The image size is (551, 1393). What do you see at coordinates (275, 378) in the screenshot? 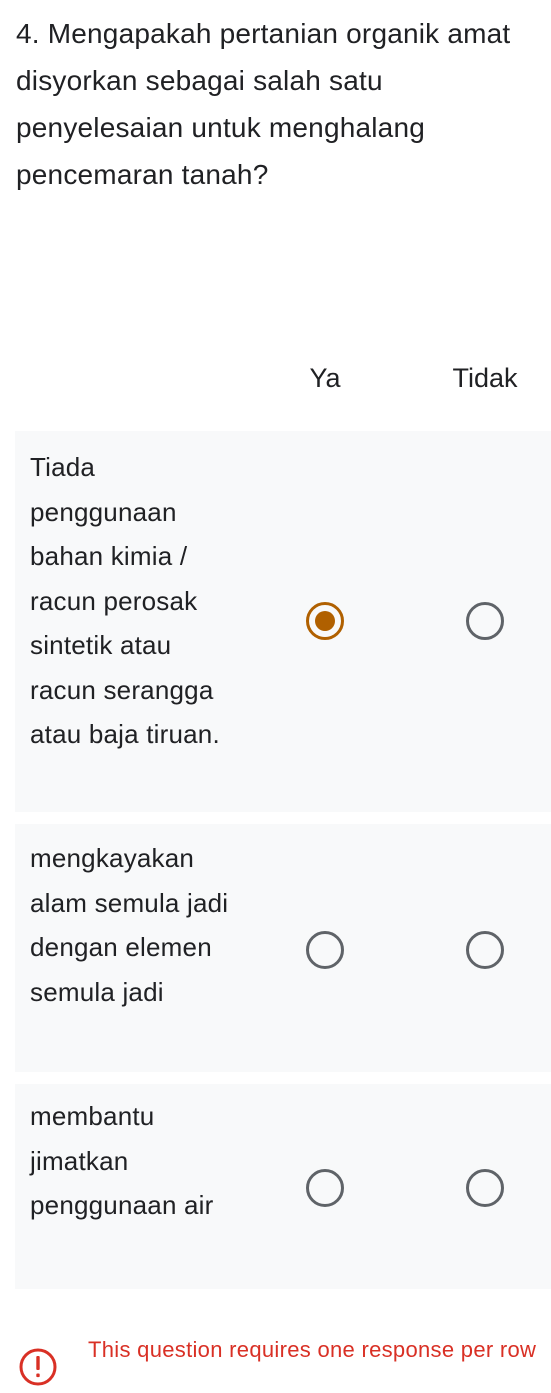
I see `column-headers: Ya Tidak` at bounding box center [275, 378].